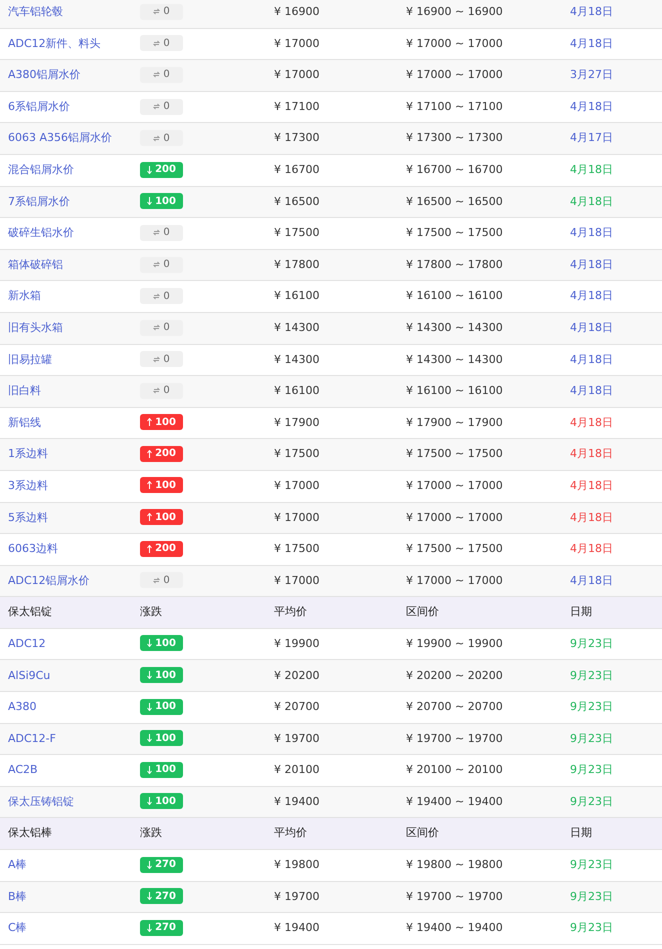 Image resolution: width=662 pixels, height=949 pixels. I want to click on average-price: ¥ 16900, so click(296, 12).